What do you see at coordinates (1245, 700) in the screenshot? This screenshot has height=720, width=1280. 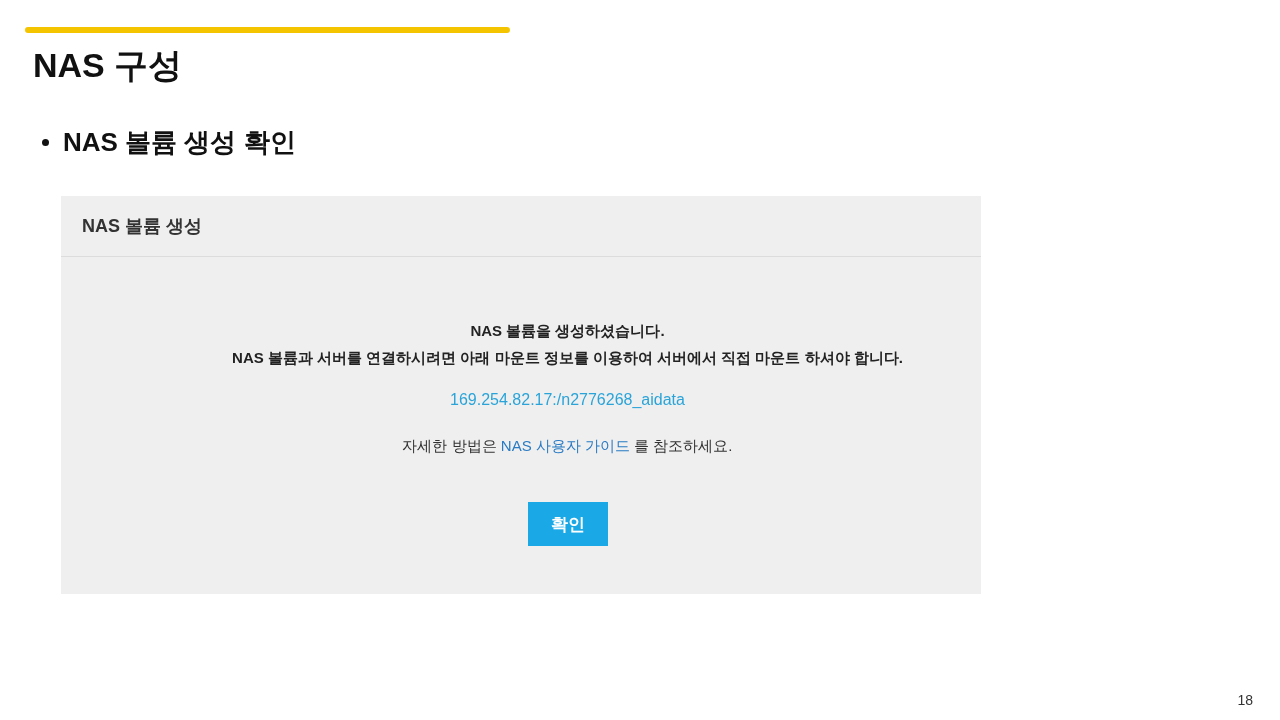 I see `page-number: 18` at bounding box center [1245, 700].